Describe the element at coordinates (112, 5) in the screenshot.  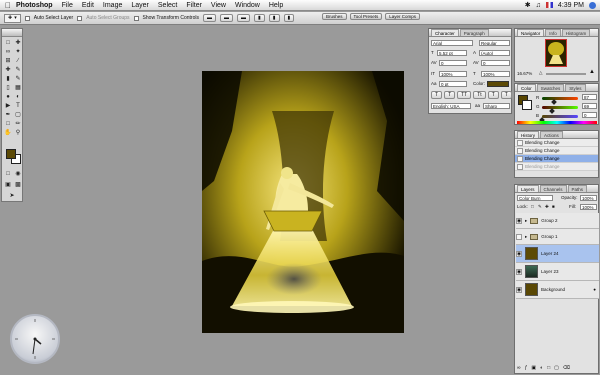
I see `menu-image: Image` at that location.